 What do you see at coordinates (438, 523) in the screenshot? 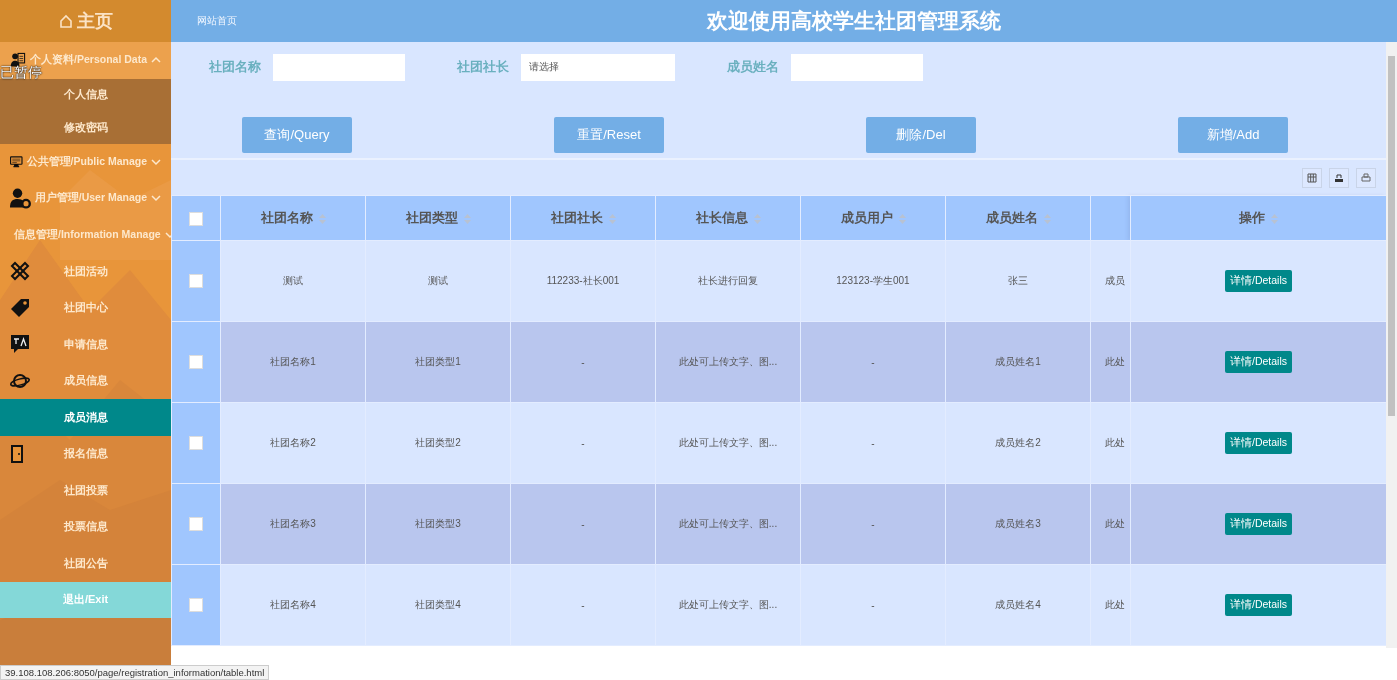
I see `table-cell: 社团类型3` at bounding box center [438, 523].